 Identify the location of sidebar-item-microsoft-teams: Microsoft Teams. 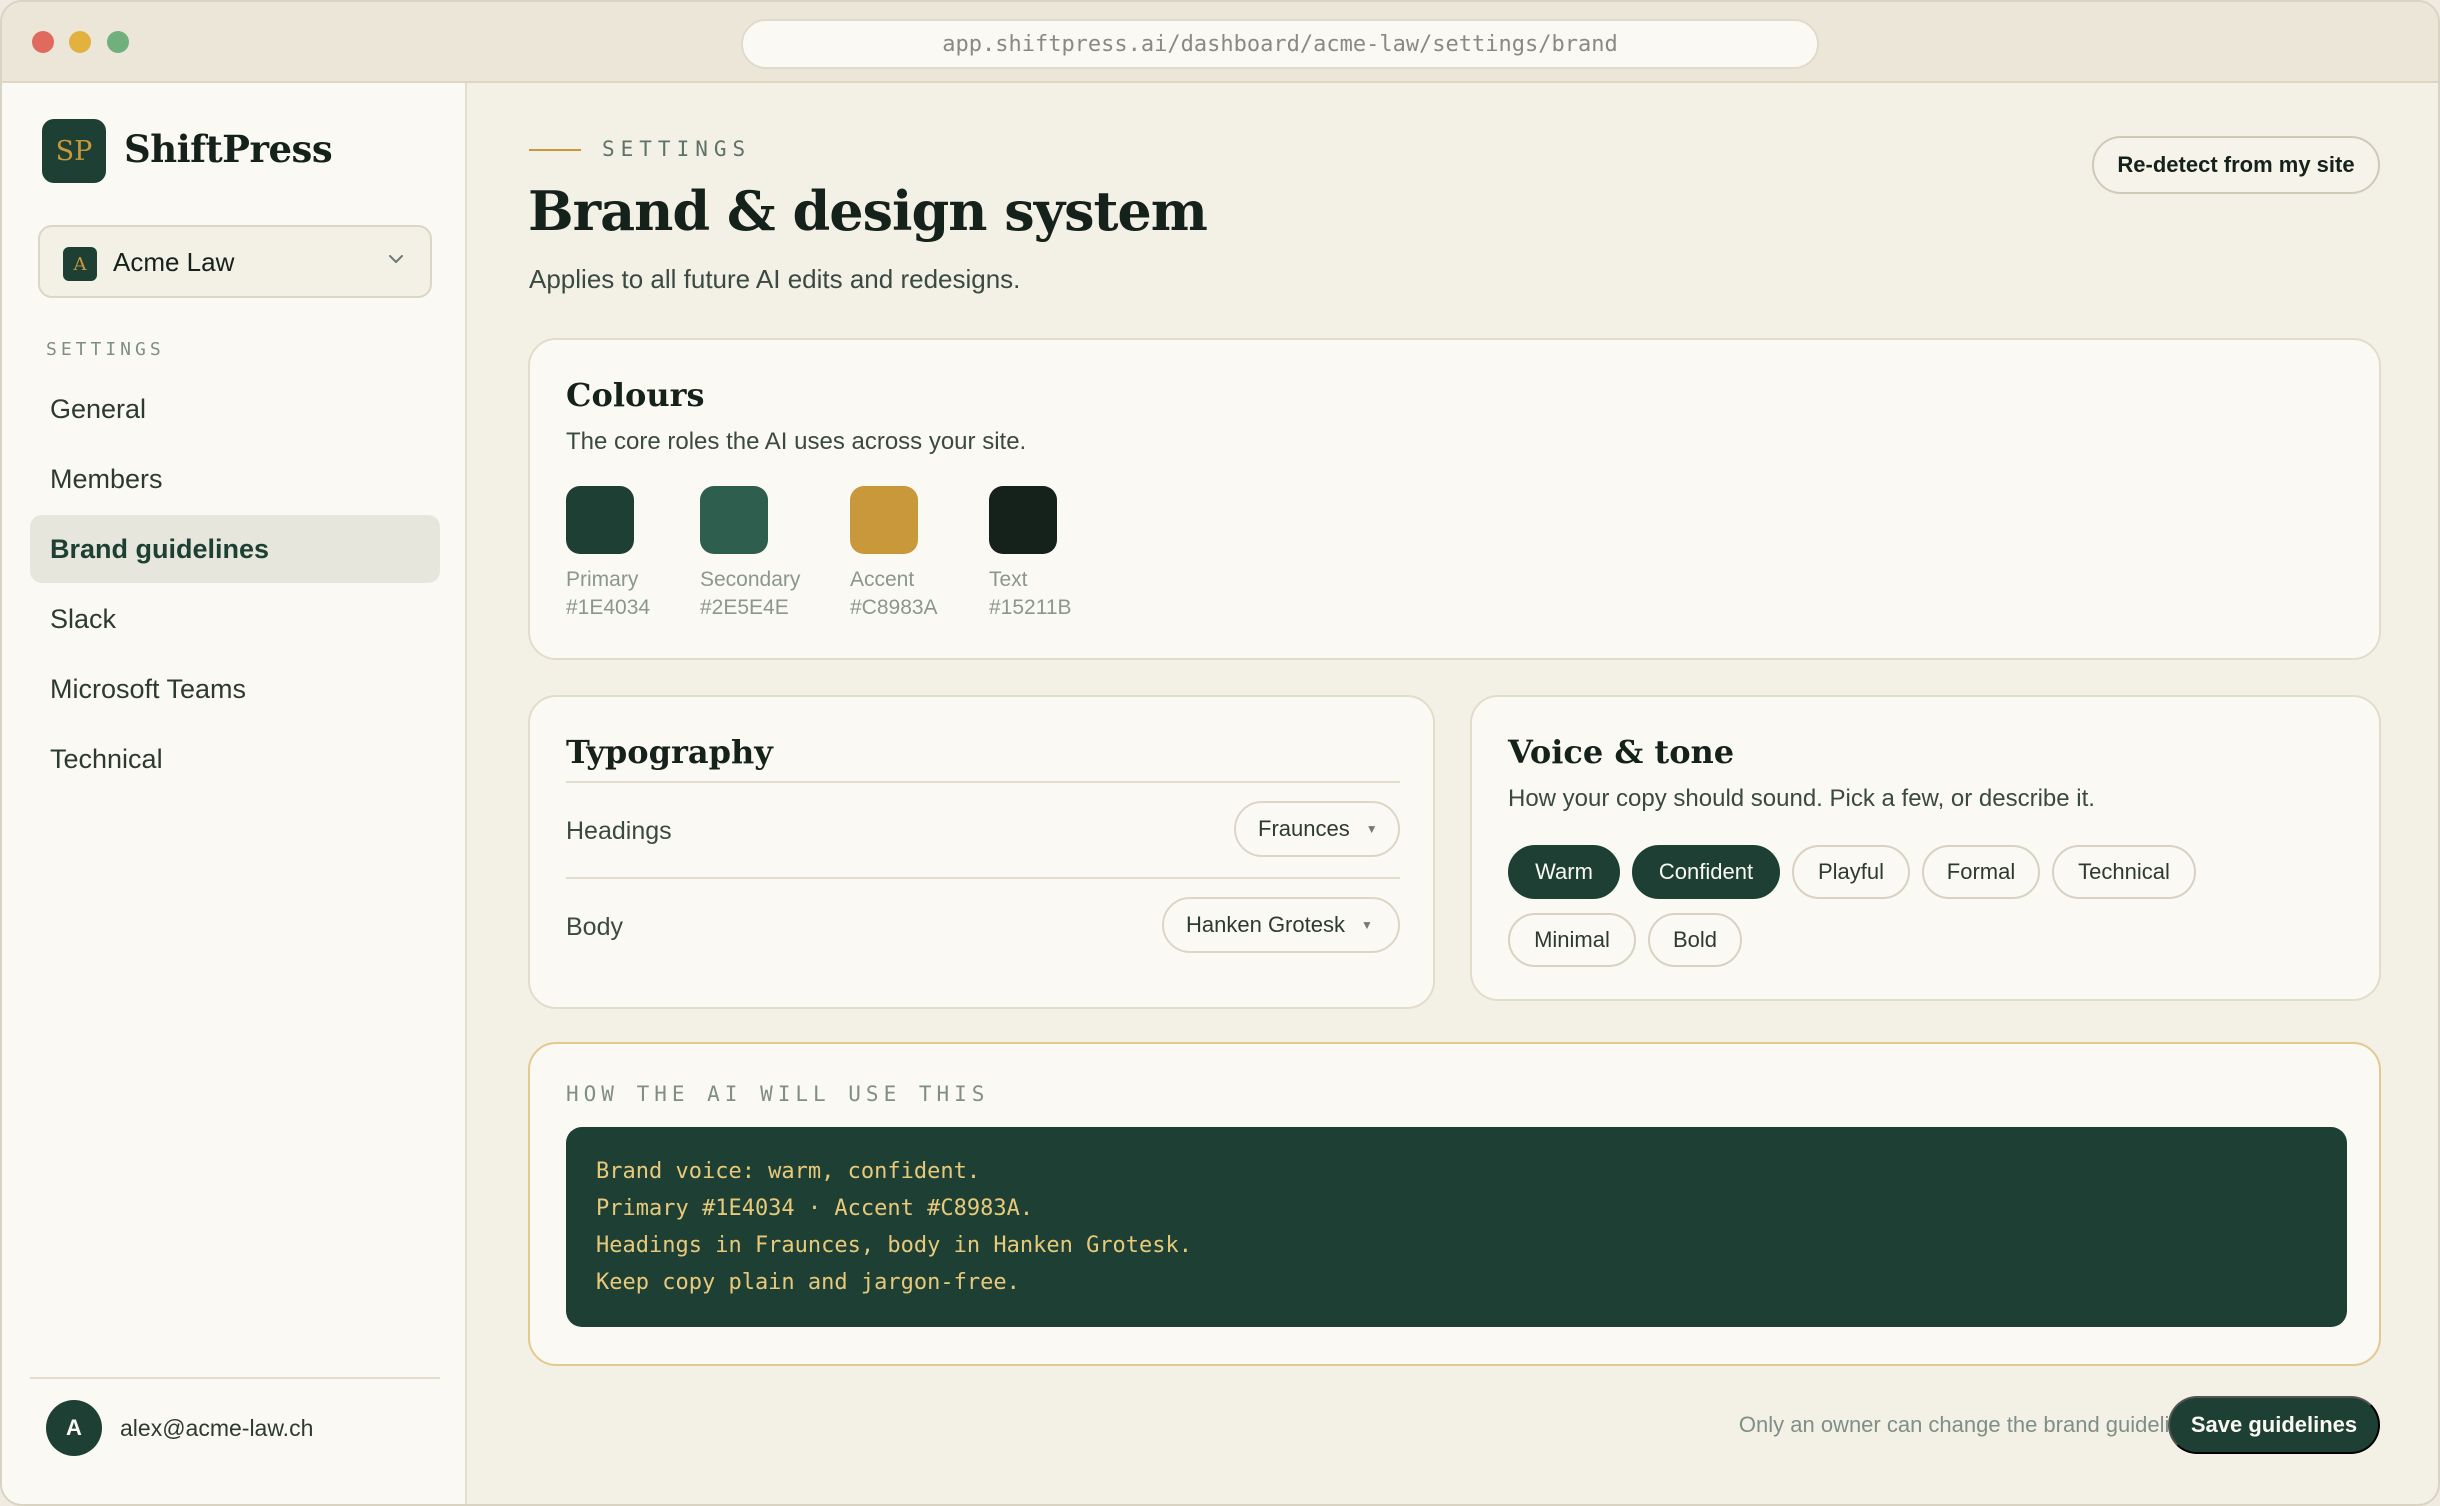
(235, 689).